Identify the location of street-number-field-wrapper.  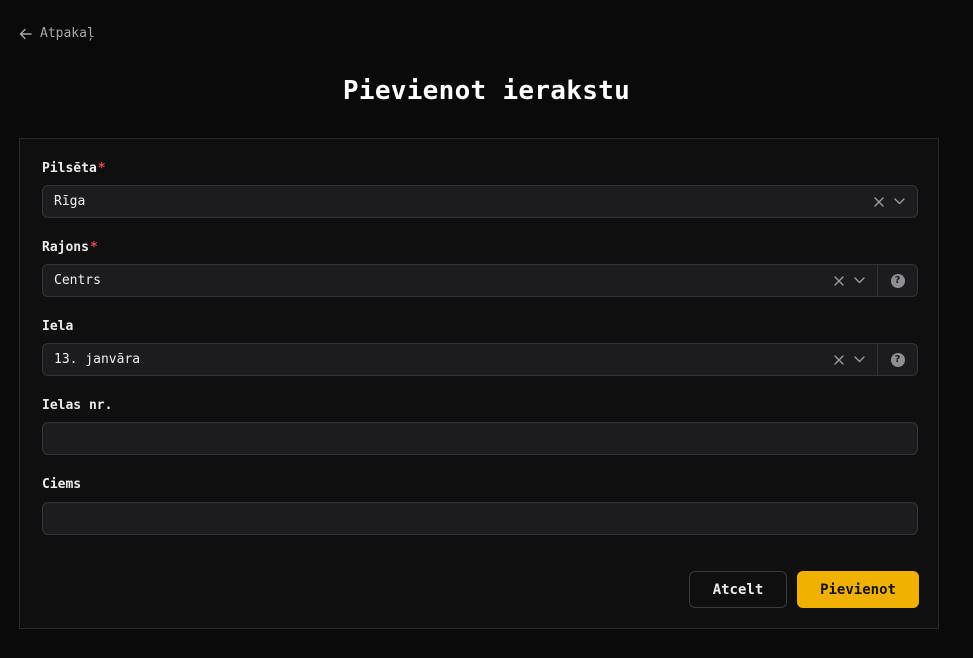
(480, 438).